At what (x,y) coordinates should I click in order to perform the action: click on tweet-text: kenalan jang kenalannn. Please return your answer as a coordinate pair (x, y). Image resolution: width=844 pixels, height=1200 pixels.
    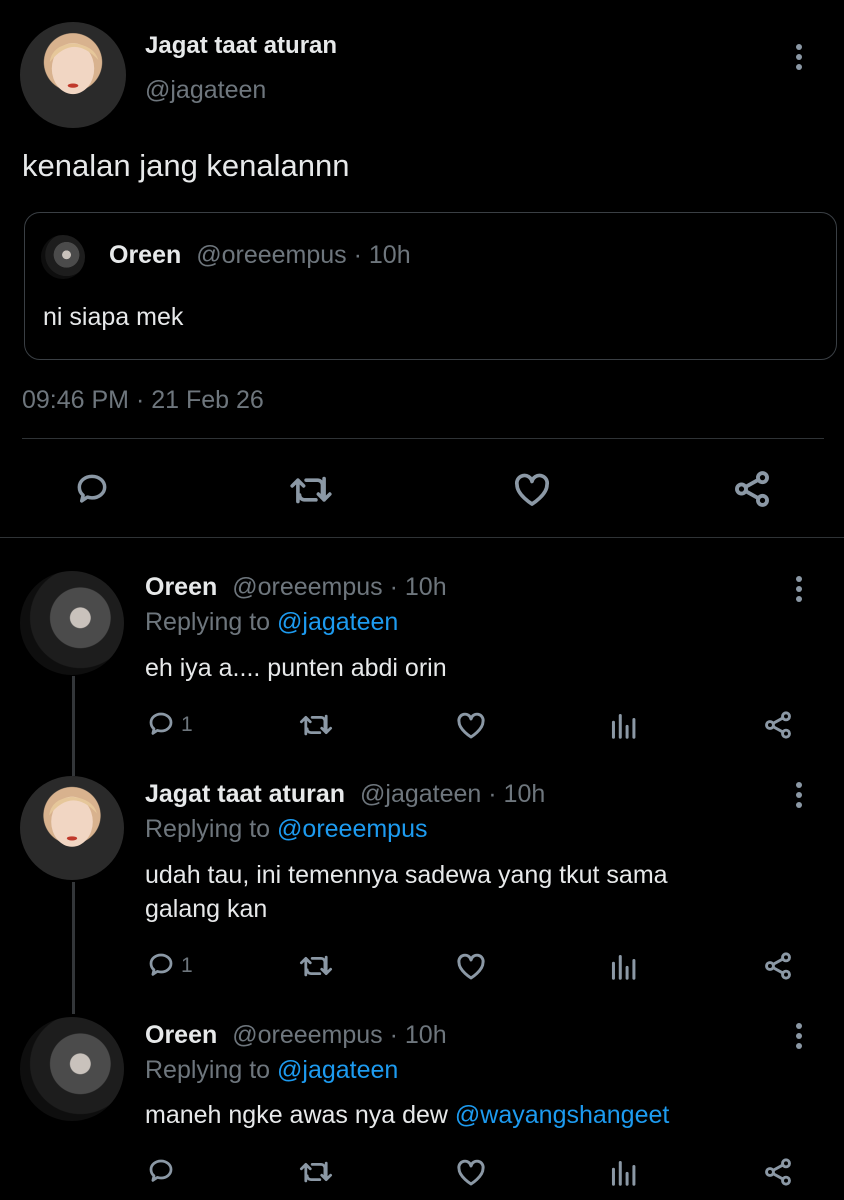
    Looking at the image, I should click on (186, 165).